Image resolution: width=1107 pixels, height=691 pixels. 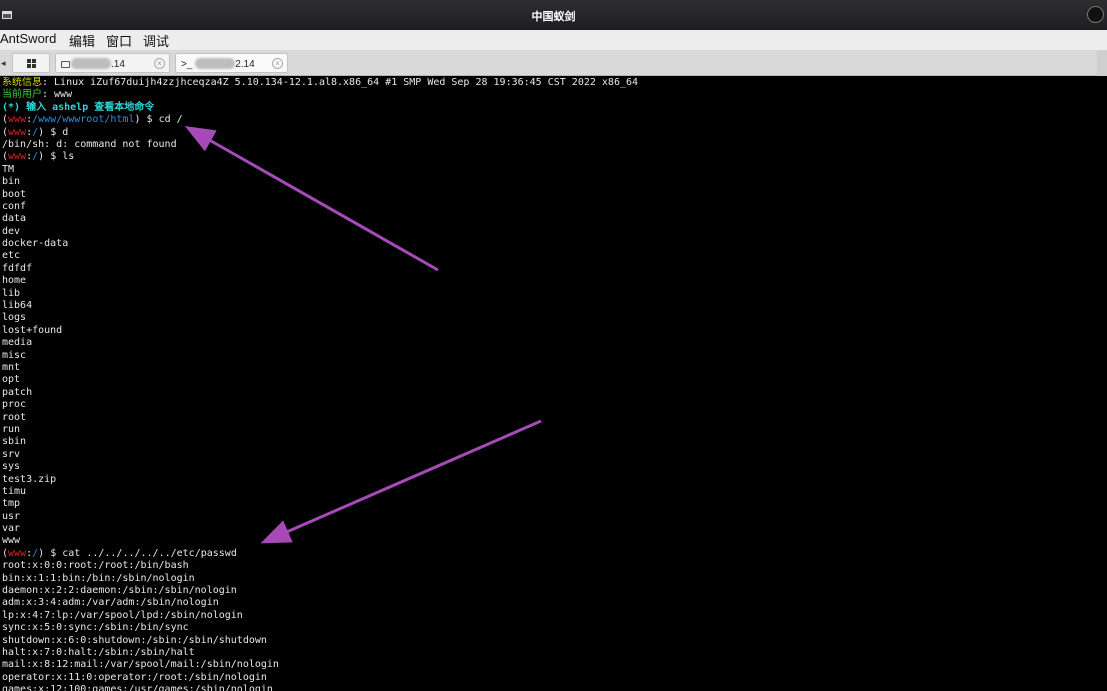 What do you see at coordinates (65, 64) in the screenshot?
I see `folder-icon` at bounding box center [65, 64].